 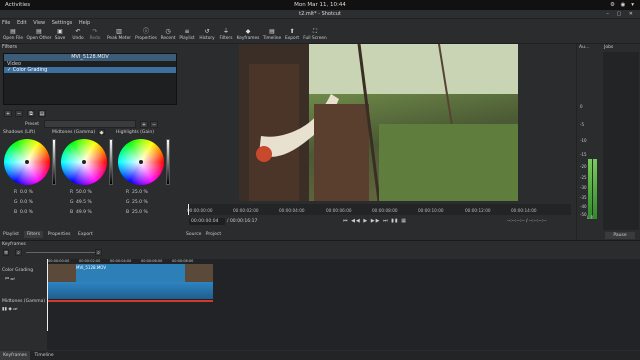 What do you see at coordinates (141, 193) in the screenshot?
I see `highlights-red-value: R 25.0 %` at bounding box center [141, 193].